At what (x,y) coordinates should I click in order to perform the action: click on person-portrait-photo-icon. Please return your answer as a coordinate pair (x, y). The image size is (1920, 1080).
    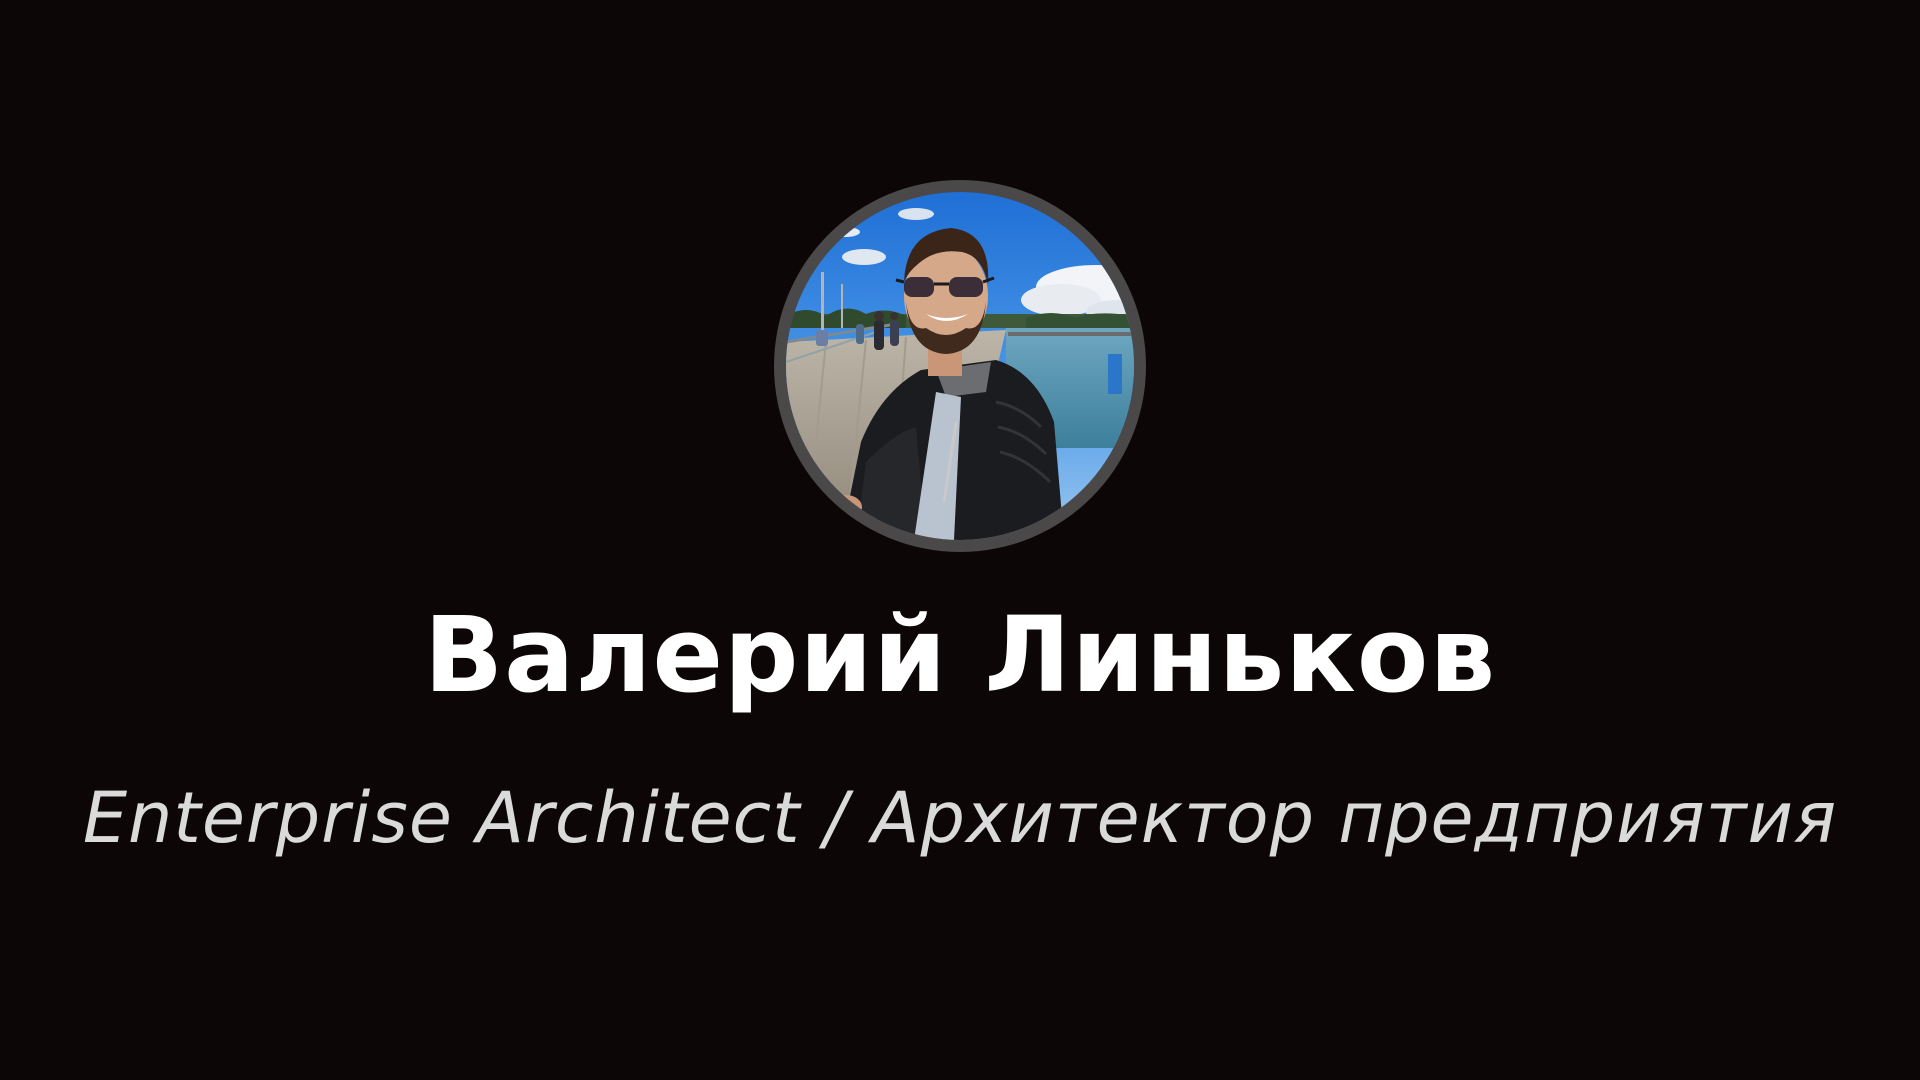
    Looking at the image, I should click on (960, 366).